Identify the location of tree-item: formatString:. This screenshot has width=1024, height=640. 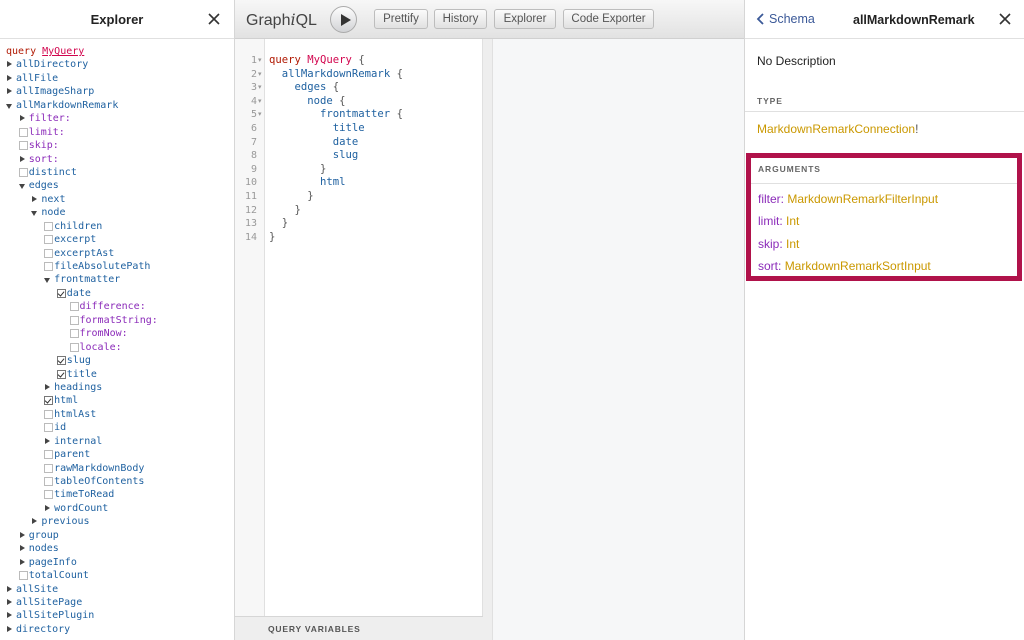
(117, 320).